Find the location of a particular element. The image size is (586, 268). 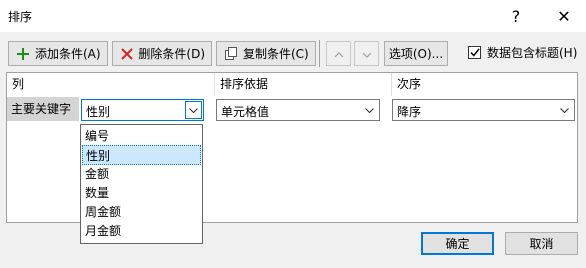

has-headers-option: 数据包含标题(H) is located at coordinates (522, 52).